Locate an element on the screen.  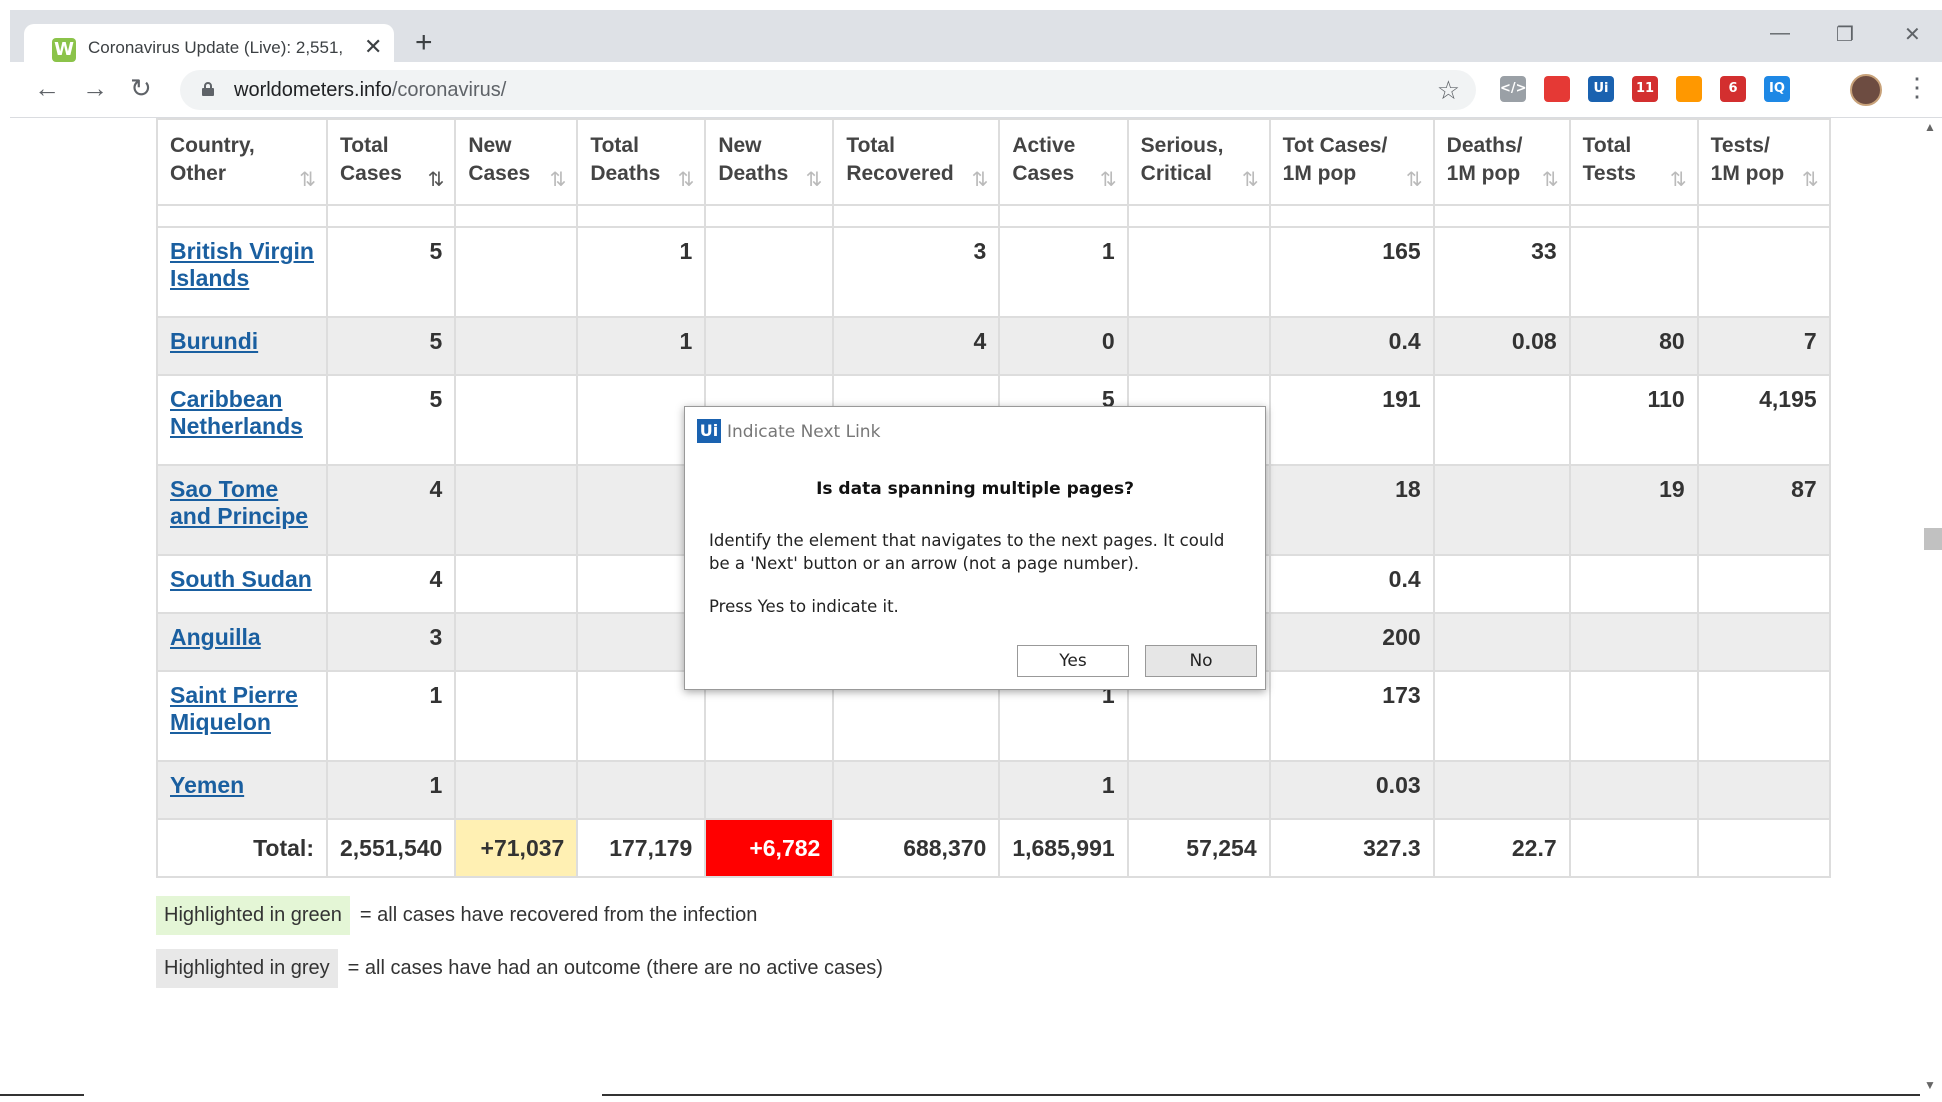
country-link: Caribbean Netherlands is located at coordinates (236, 412).